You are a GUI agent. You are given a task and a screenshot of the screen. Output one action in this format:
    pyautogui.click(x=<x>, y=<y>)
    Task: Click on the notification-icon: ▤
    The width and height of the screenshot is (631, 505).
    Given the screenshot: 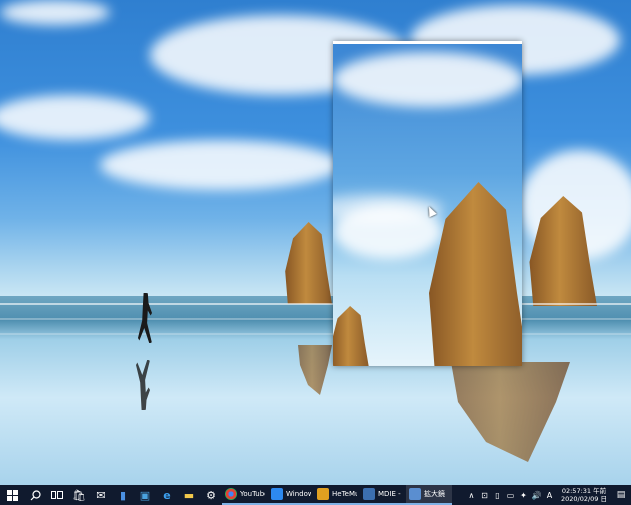 What is the action you would take?
    pyautogui.click(x=621, y=495)
    